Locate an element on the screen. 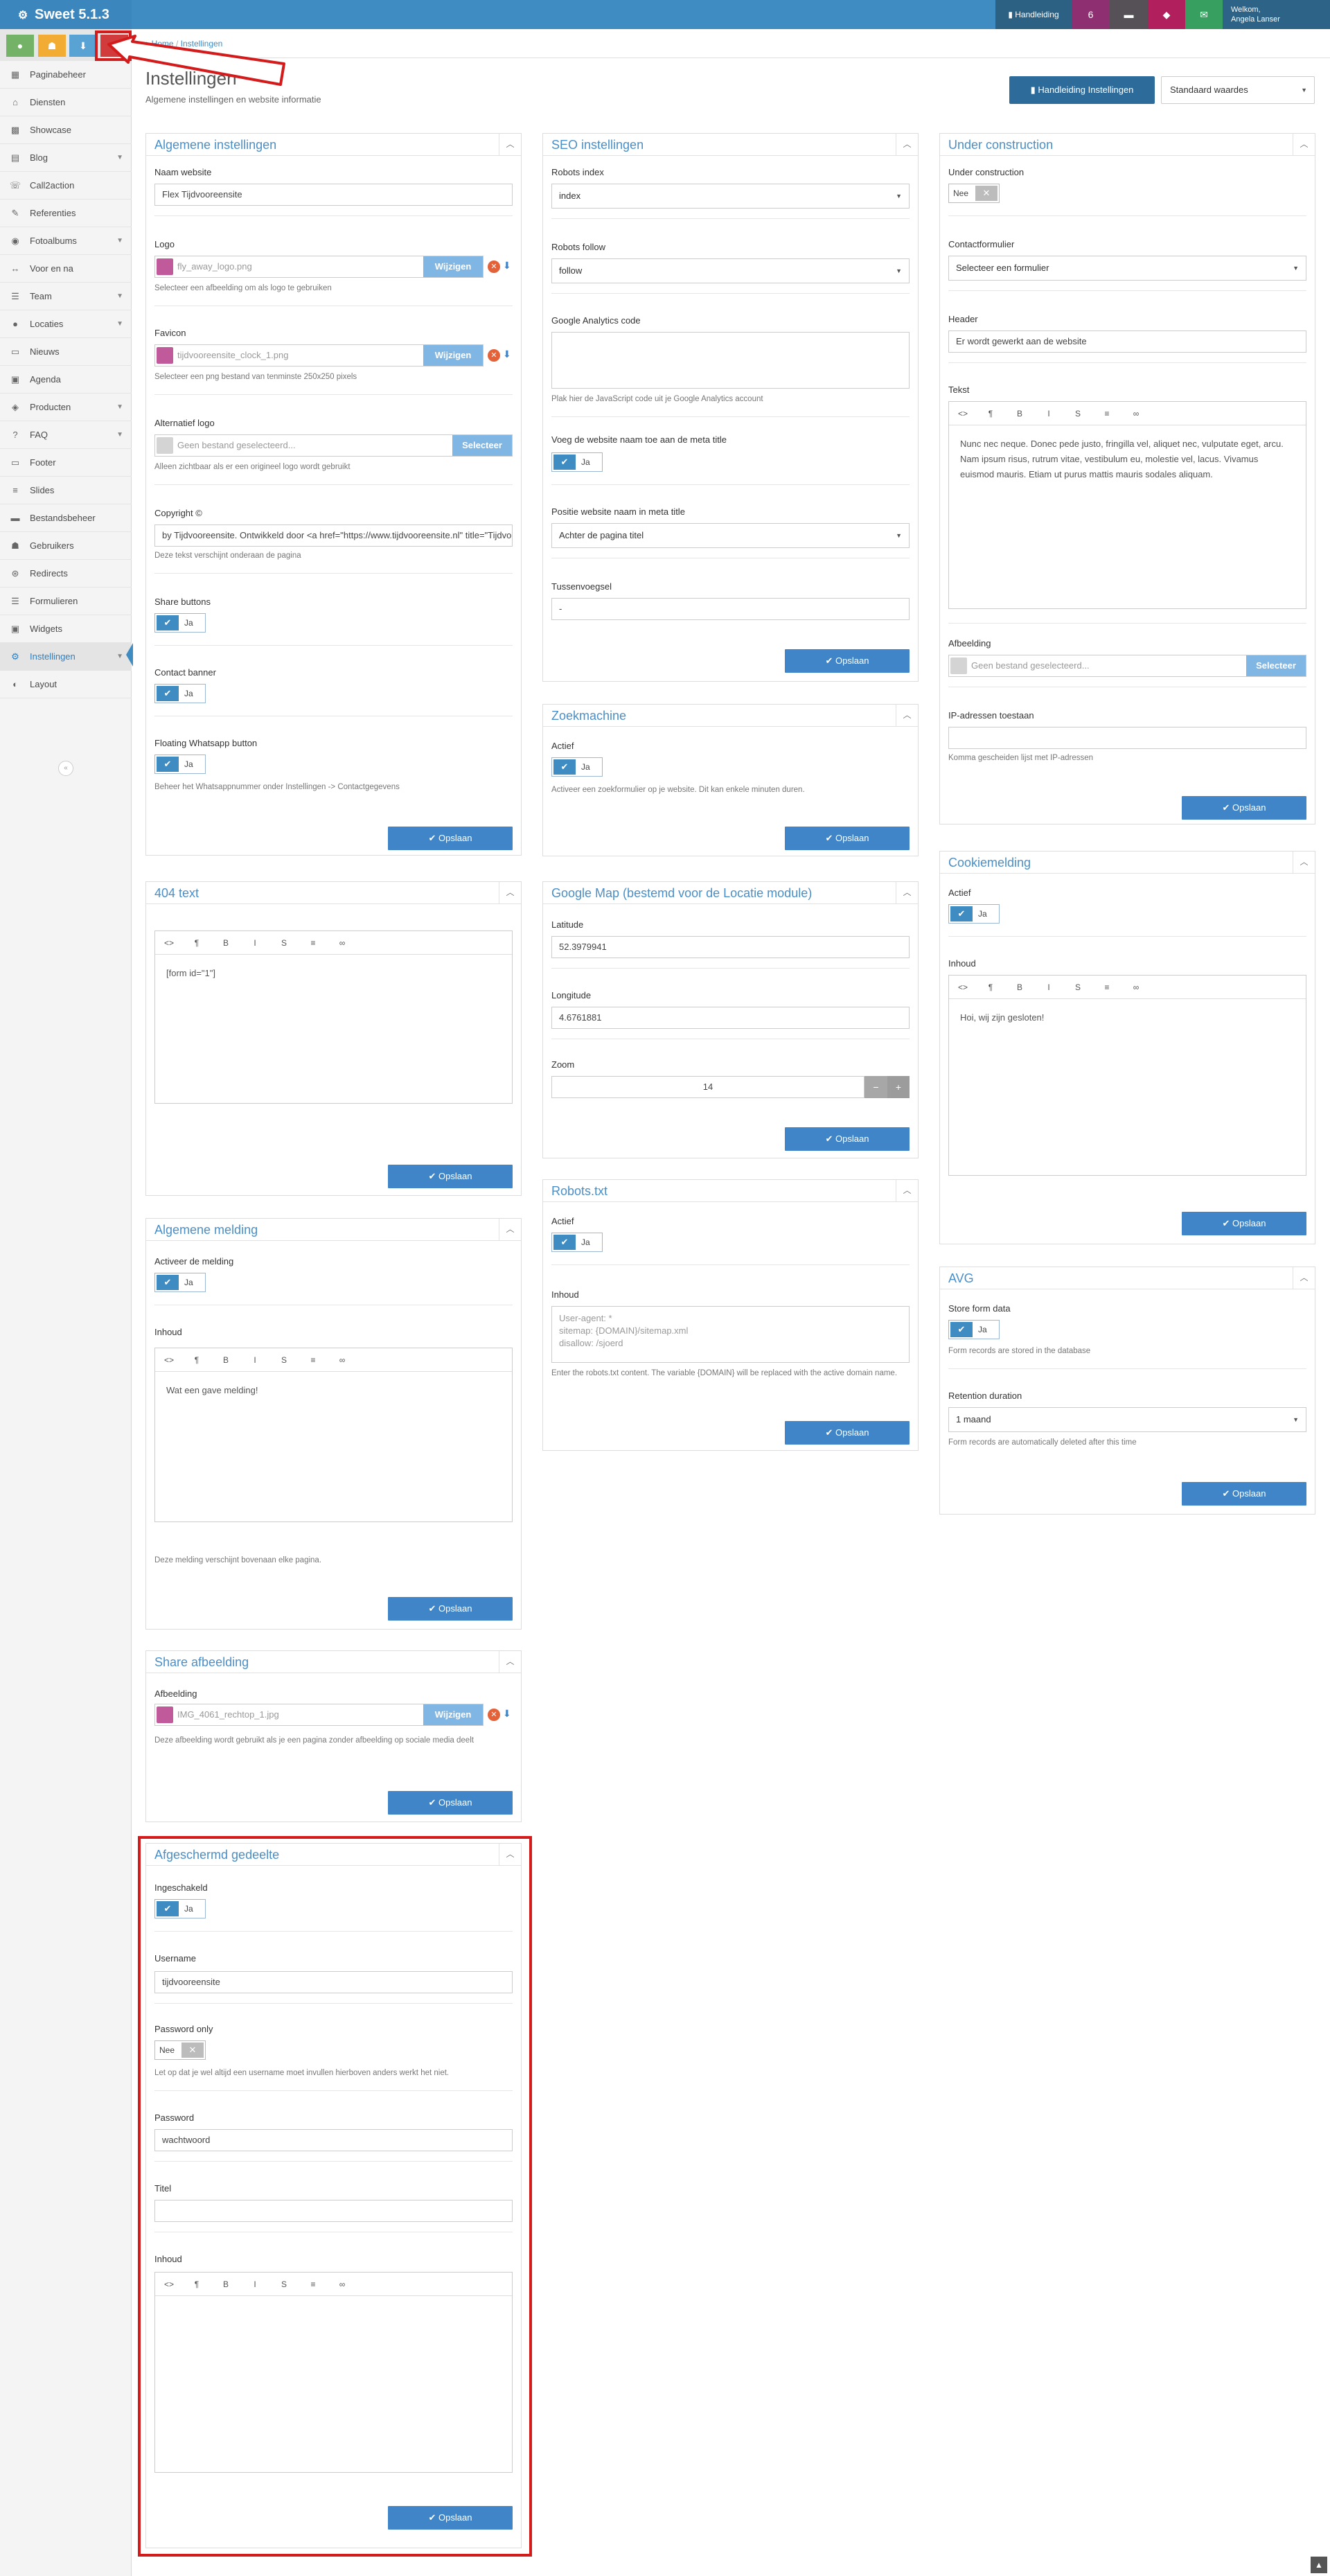 Image resolution: width=1330 pixels, height=2576 pixels. share-image-change-button: Wijzigen is located at coordinates (453, 1714).